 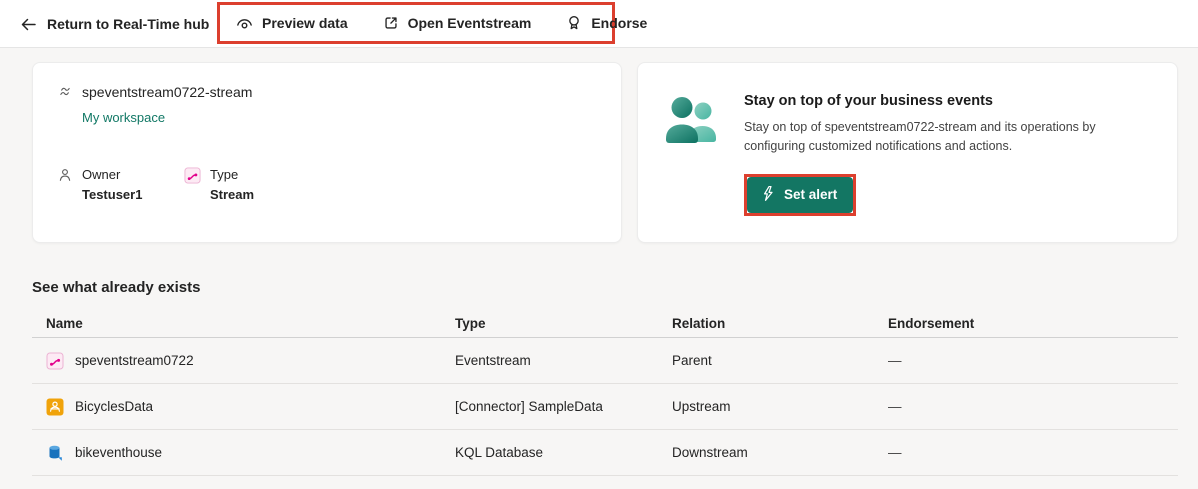 I want to click on owner-block: Owner Testuser1, so click(x=120, y=184).